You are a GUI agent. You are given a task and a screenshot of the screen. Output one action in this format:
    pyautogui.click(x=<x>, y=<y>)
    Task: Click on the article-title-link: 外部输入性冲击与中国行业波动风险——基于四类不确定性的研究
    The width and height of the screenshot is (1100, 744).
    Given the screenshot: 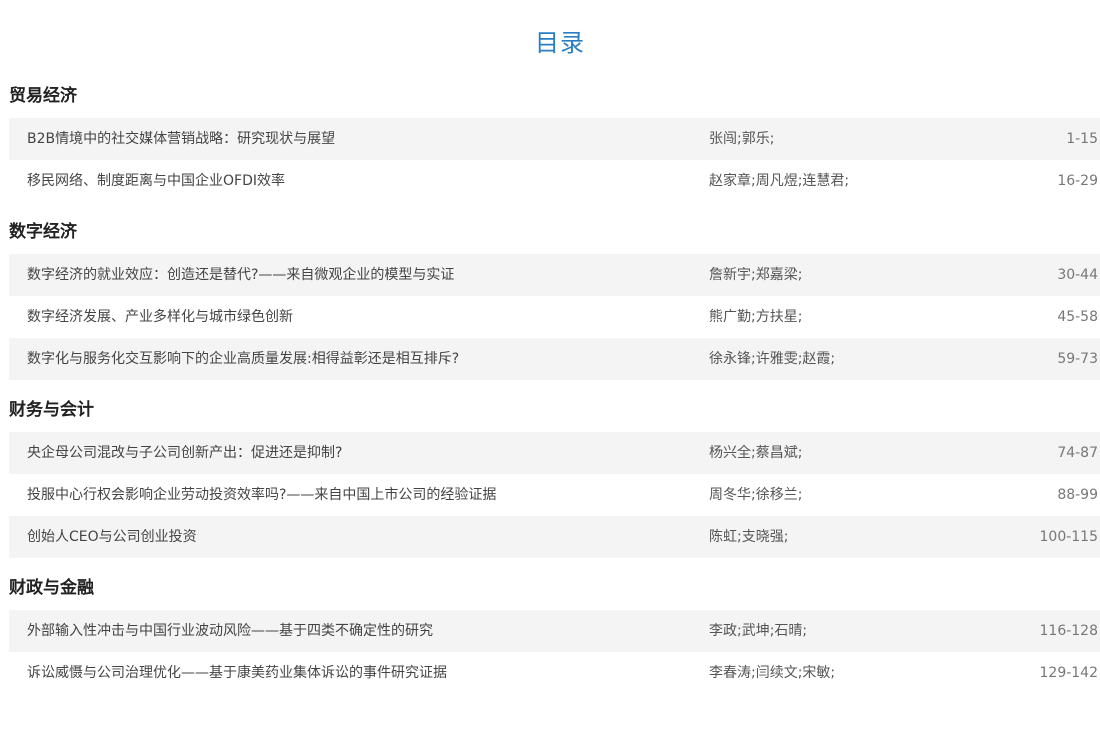 What is the action you would take?
    pyautogui.click(x=230, y=631)
    